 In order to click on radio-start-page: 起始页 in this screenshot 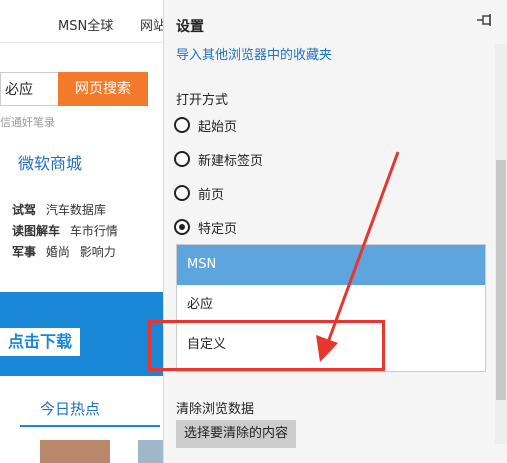, I will do `click(205, 125)`.